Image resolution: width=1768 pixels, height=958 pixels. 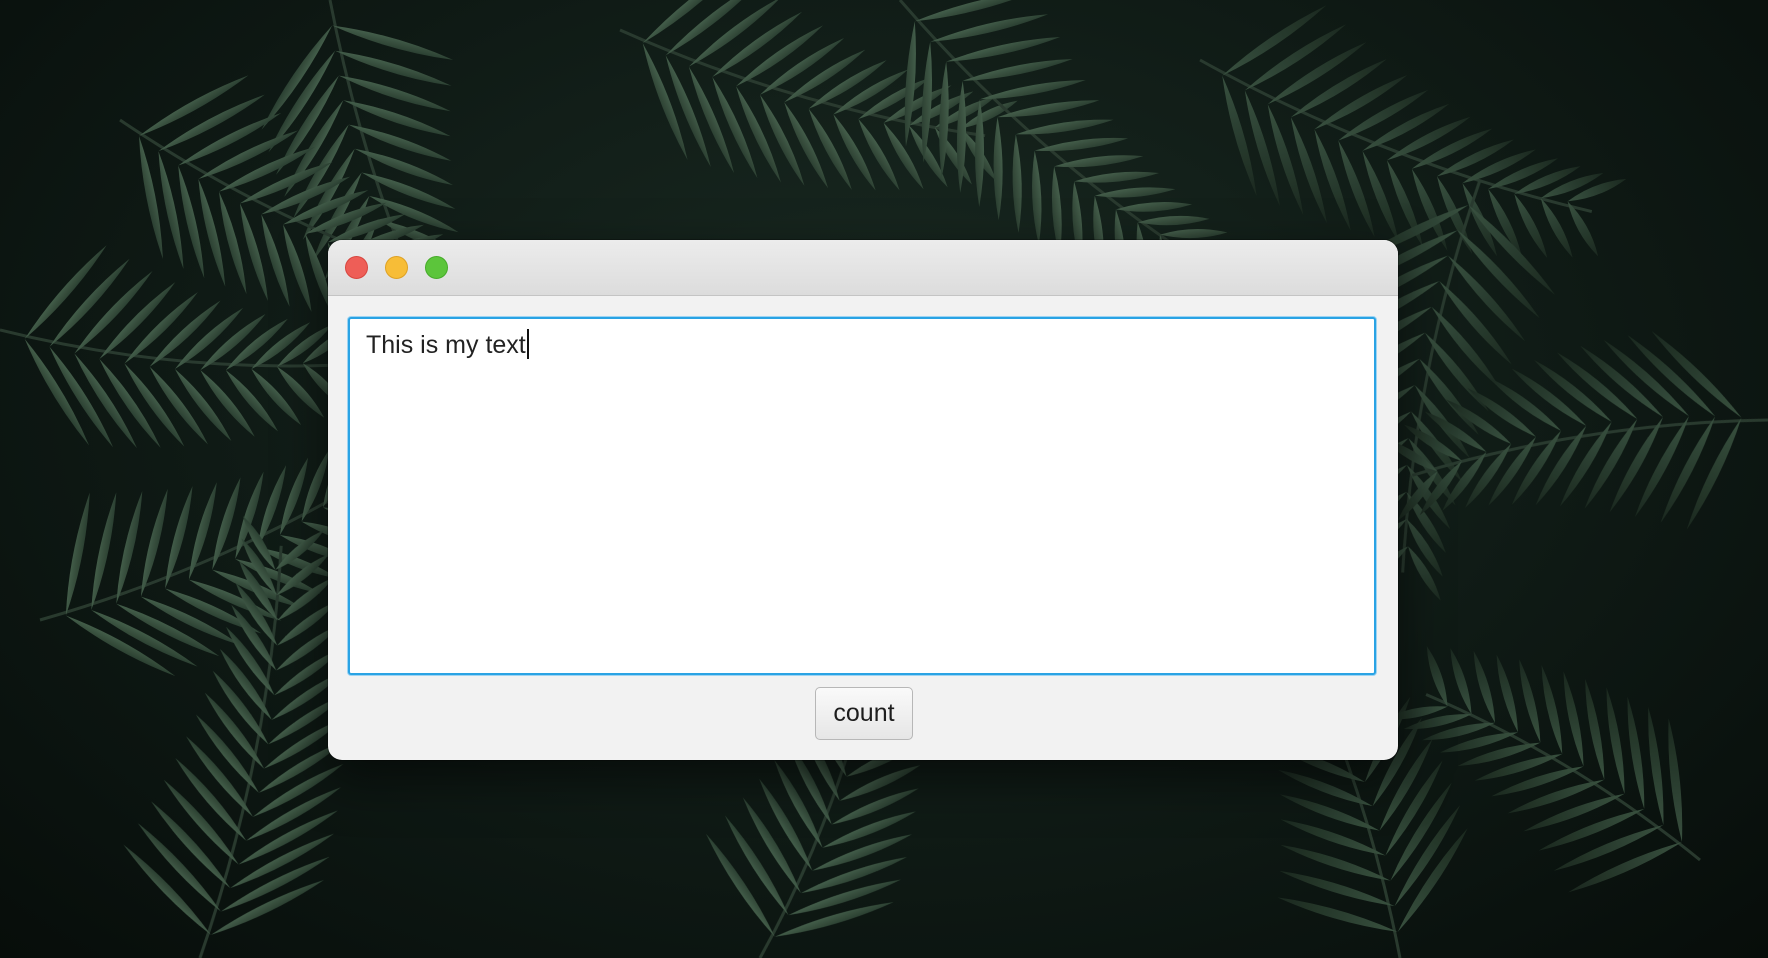 What do you see at coordinates (396, 267) in the screenshot?
I see `minimize-window-button` at bounding box center [396, 267].